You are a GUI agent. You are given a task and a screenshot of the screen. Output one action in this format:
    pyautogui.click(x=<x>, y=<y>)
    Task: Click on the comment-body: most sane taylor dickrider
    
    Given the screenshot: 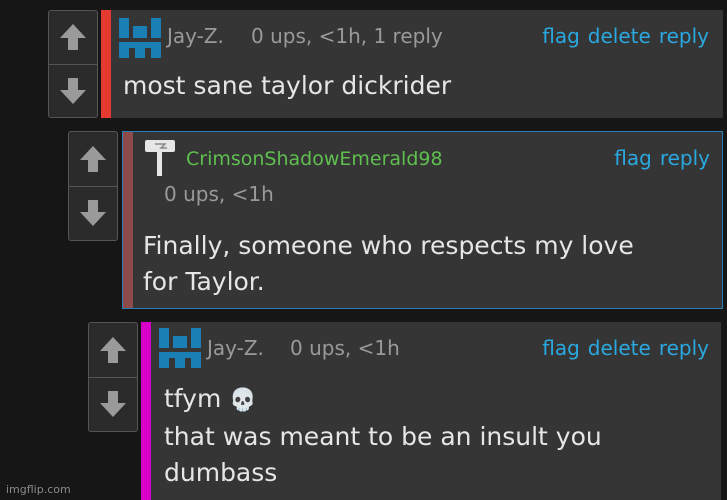 What is the action you would take?
    pyautogui.click(x=287, y=86)
    